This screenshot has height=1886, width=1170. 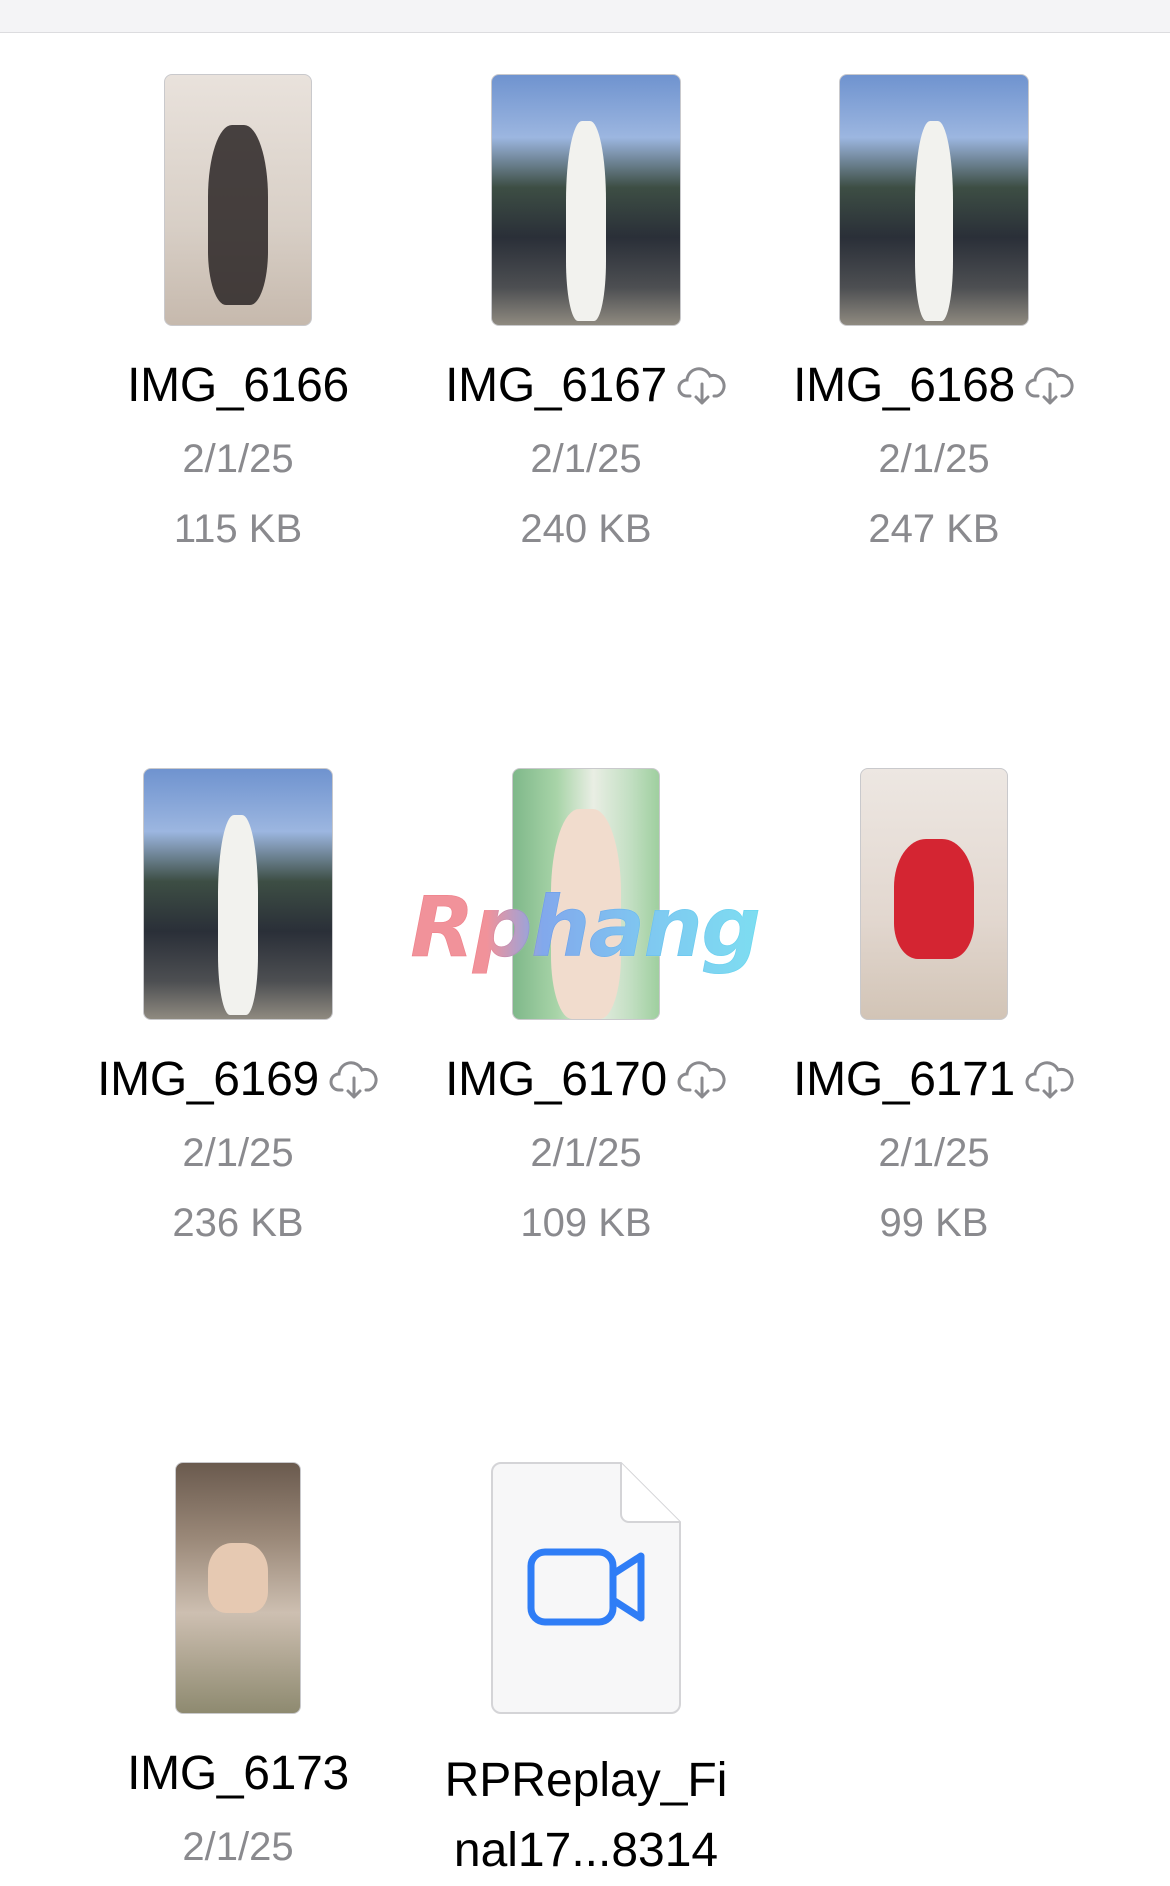 I want to click on watermark: Rphang, so click(x=585, y=927).